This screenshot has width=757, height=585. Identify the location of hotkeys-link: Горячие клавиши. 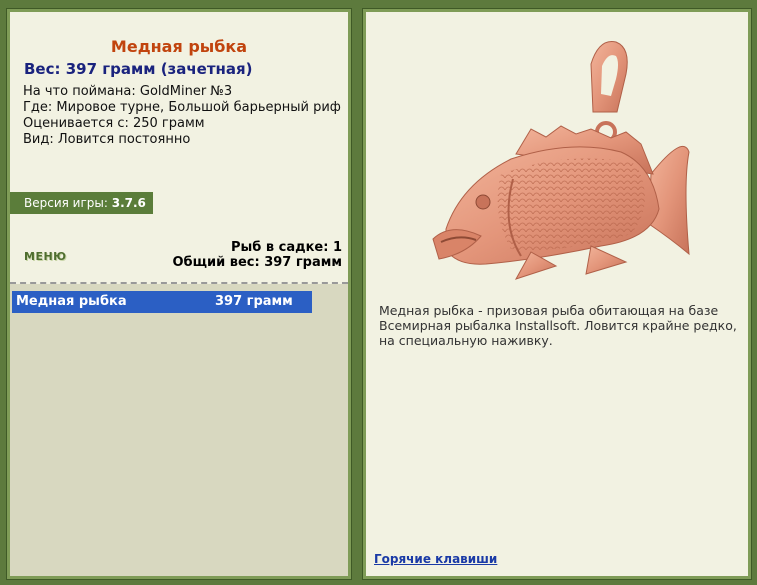
(435, 559).